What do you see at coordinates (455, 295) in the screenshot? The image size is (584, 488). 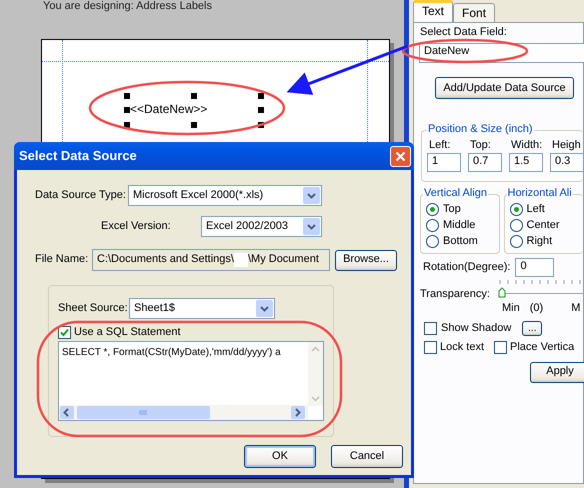 I see `transparency-label: Transparency:` at bounding box center [455, 295].